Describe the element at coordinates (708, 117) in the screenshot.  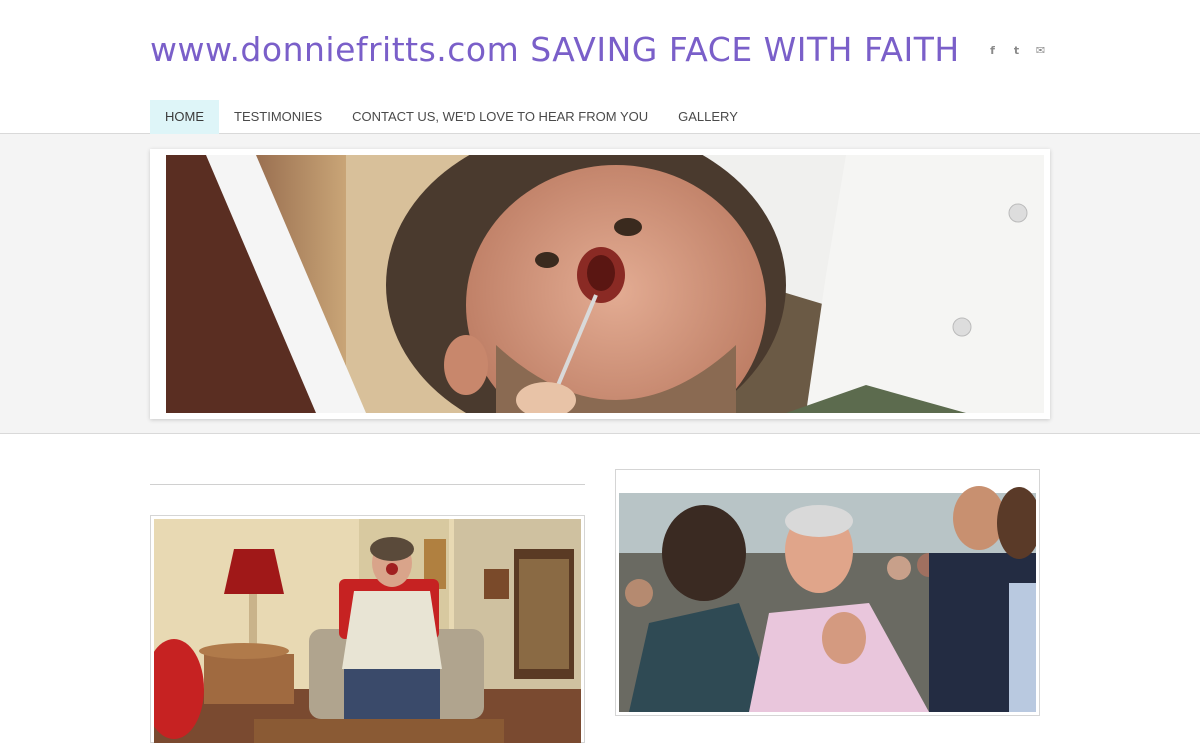
I see `nav-item-gallery: GALLERY` at that location.